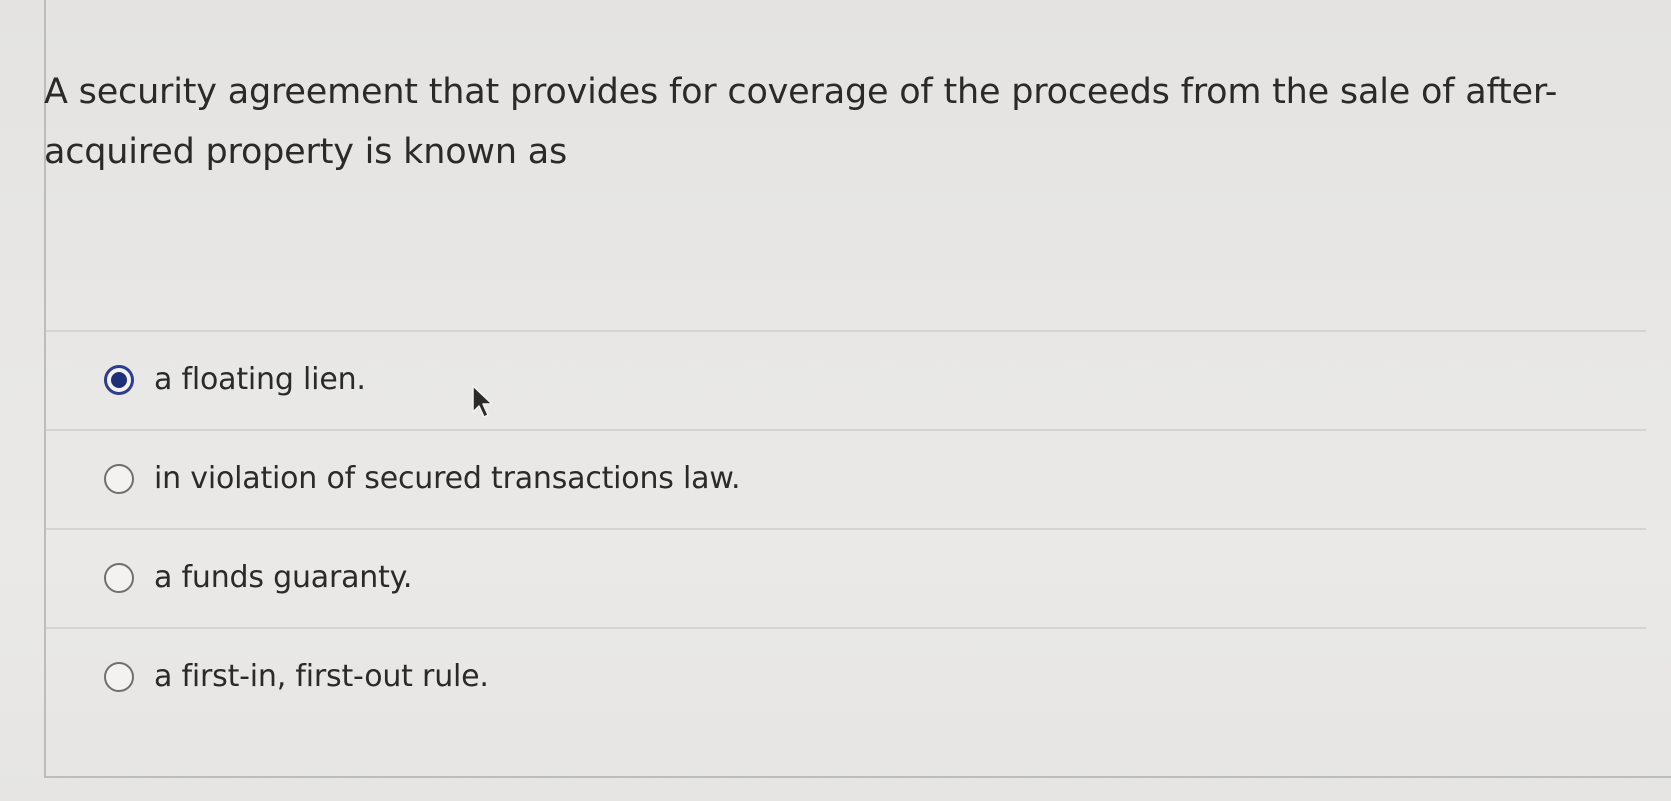  Describe the element at coordinates (119, 379) in the screenshot. I see `radio-button-selected` at that location.